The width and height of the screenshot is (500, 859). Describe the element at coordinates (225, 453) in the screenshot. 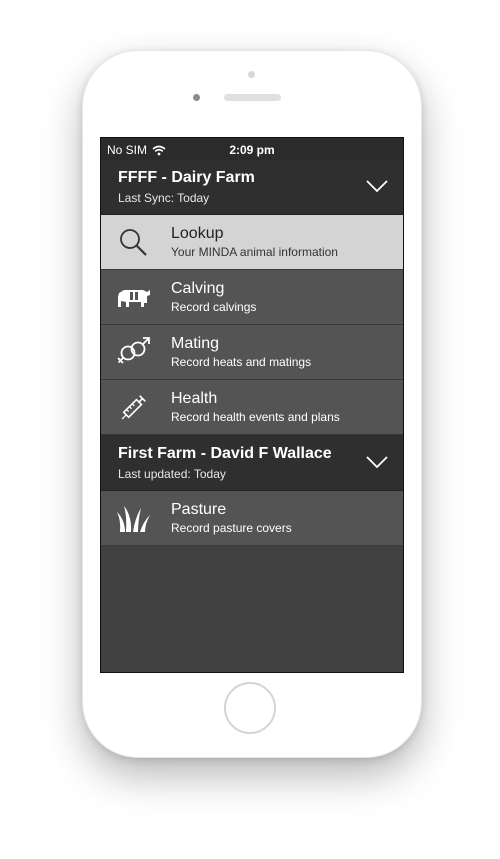

I see `farm-title: First Farm - David F Wallace` at that location.